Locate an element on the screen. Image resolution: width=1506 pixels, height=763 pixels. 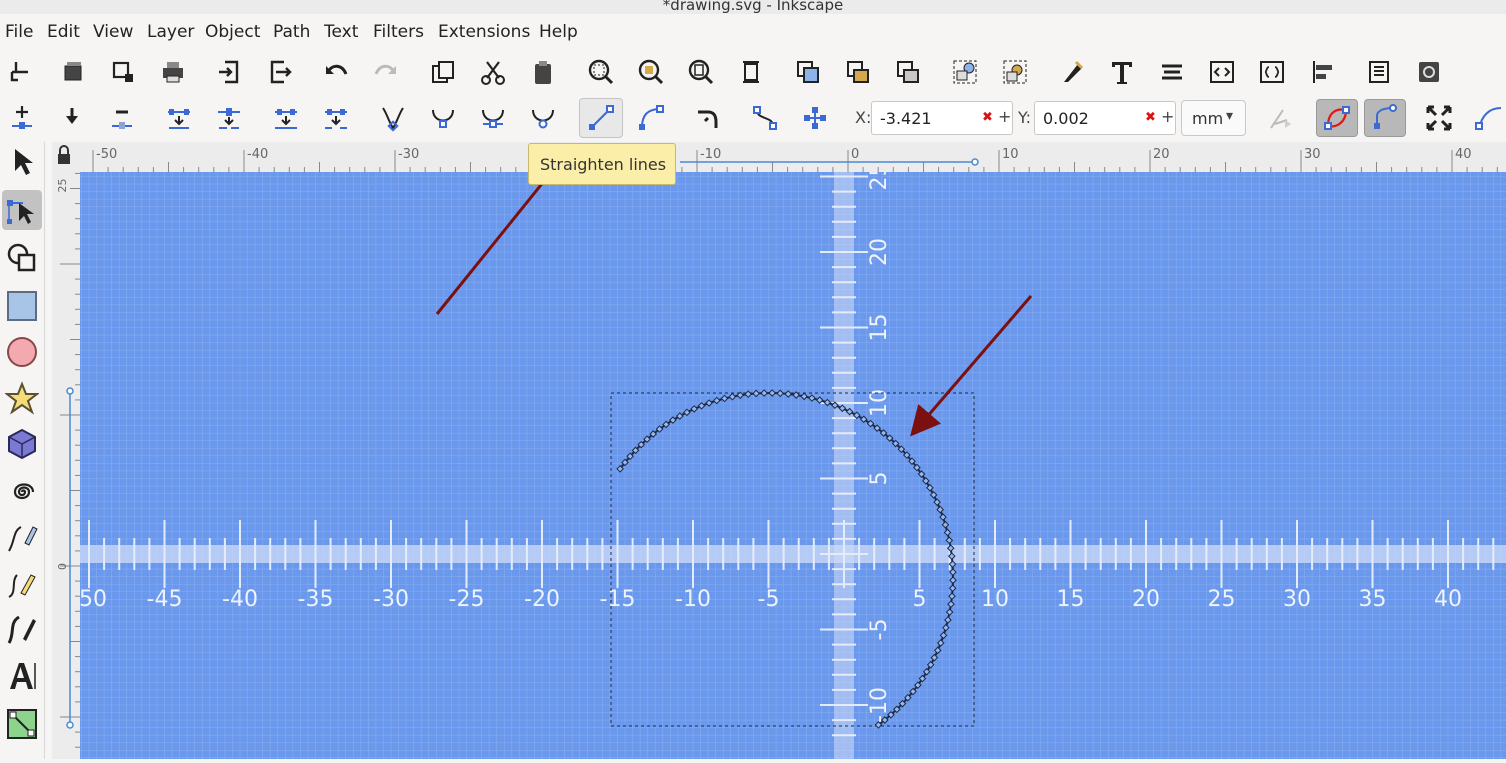
make-smooth-icon is located at coordinates (443, 118).